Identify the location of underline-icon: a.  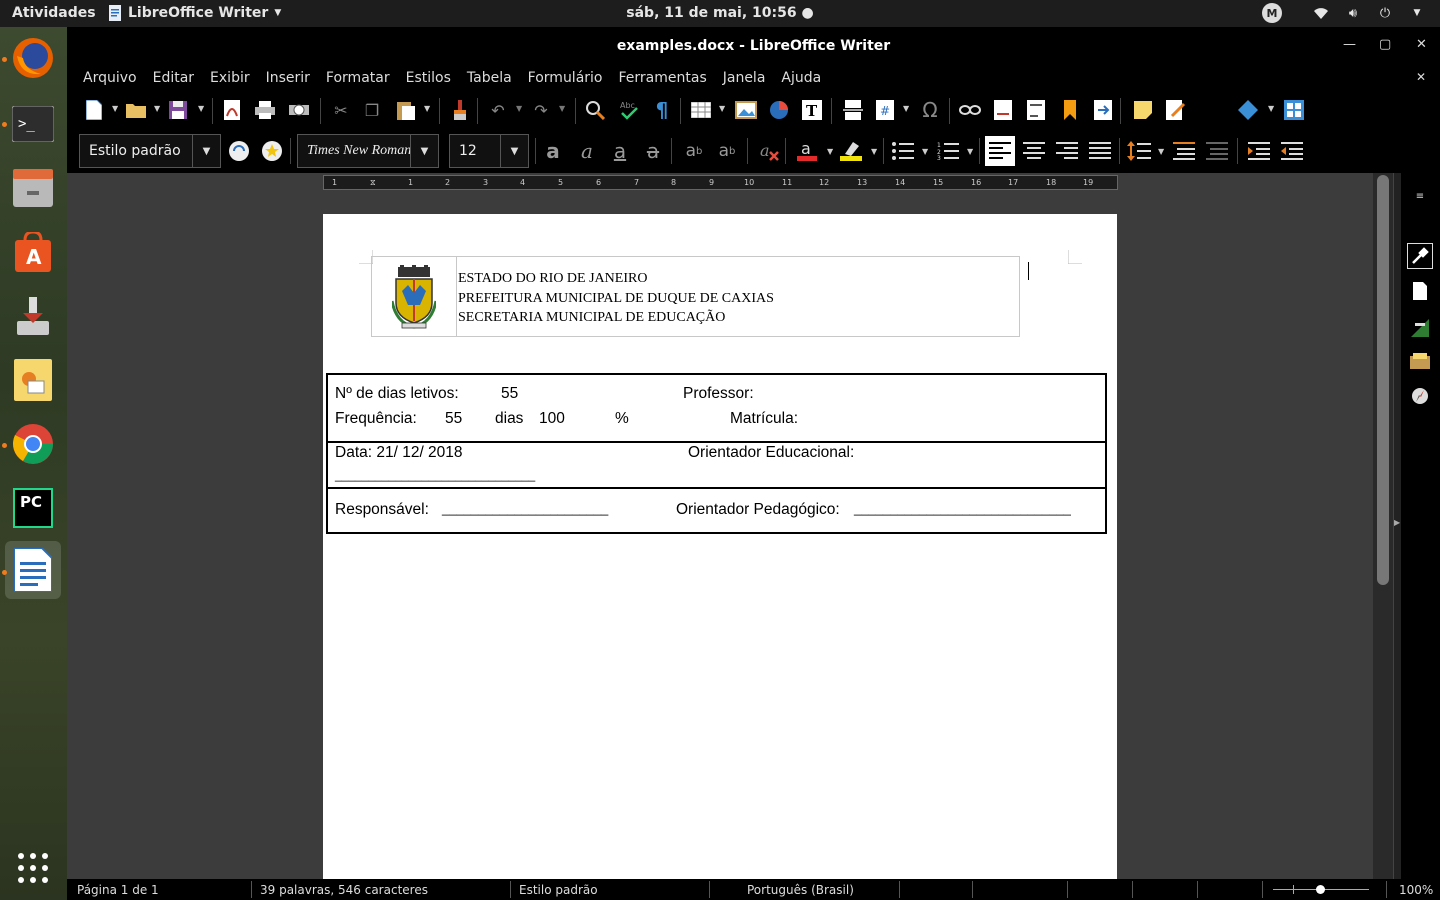
(620, 151).